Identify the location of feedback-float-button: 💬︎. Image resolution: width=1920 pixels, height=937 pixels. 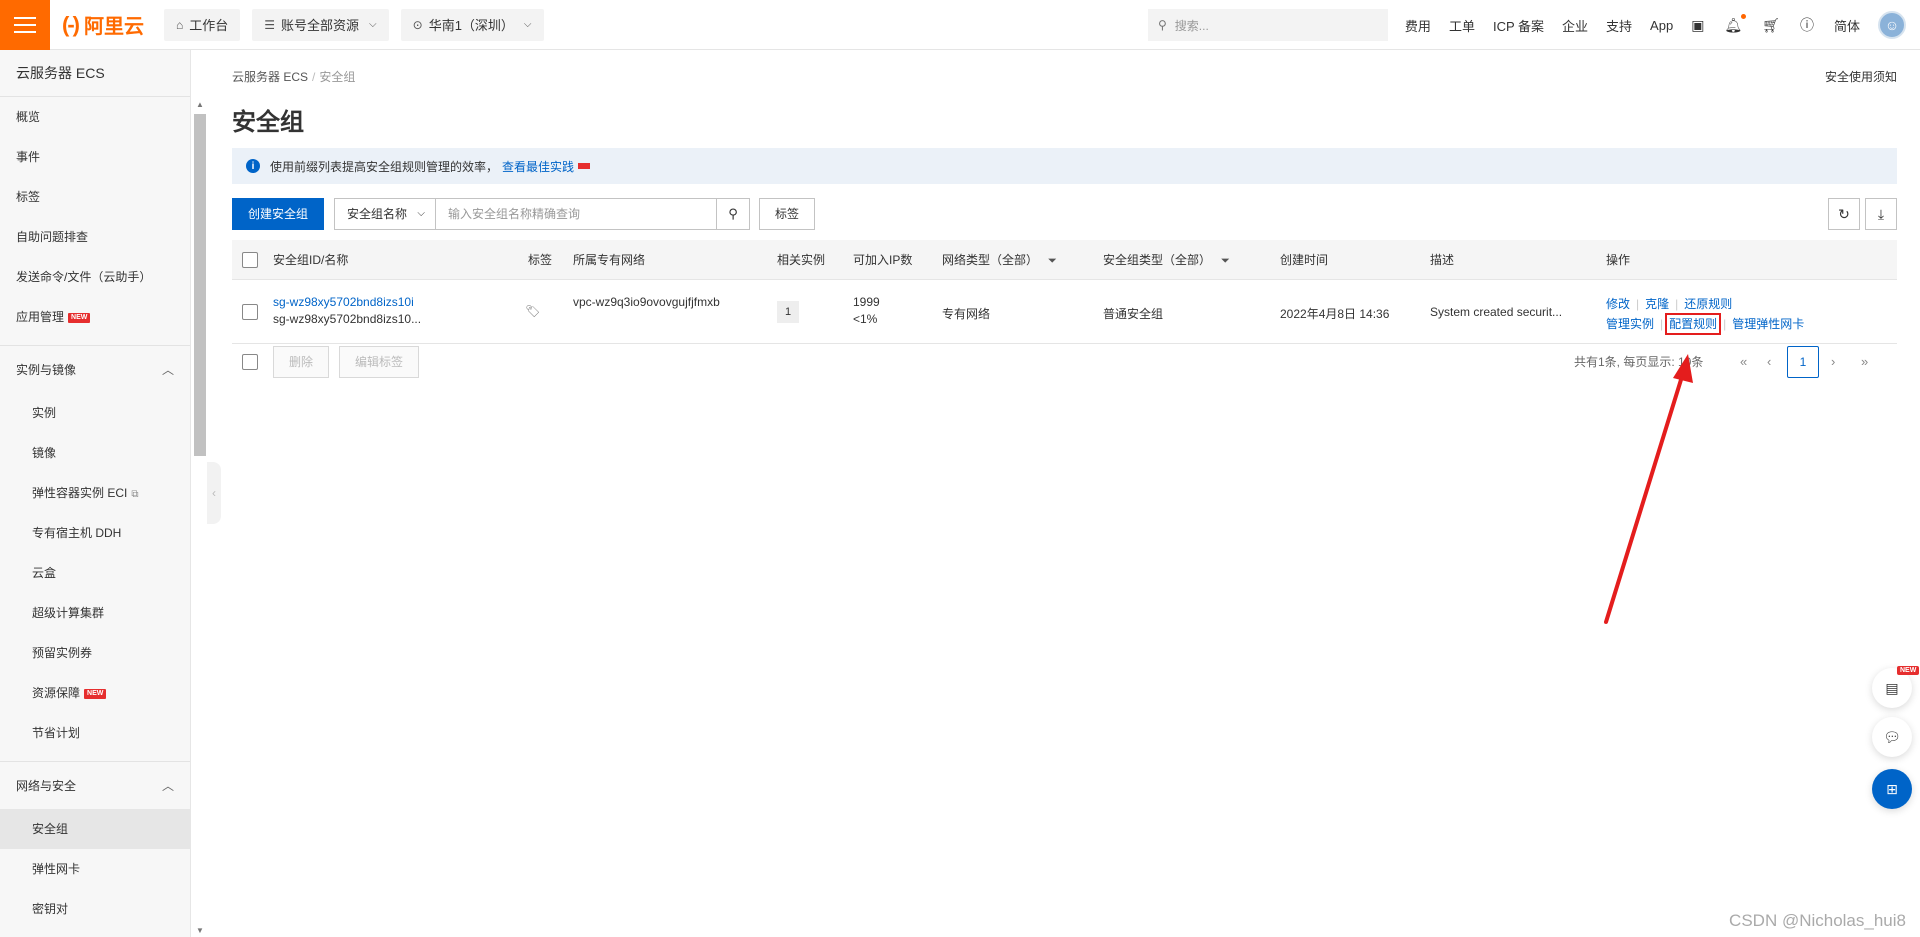
(1892, 737).